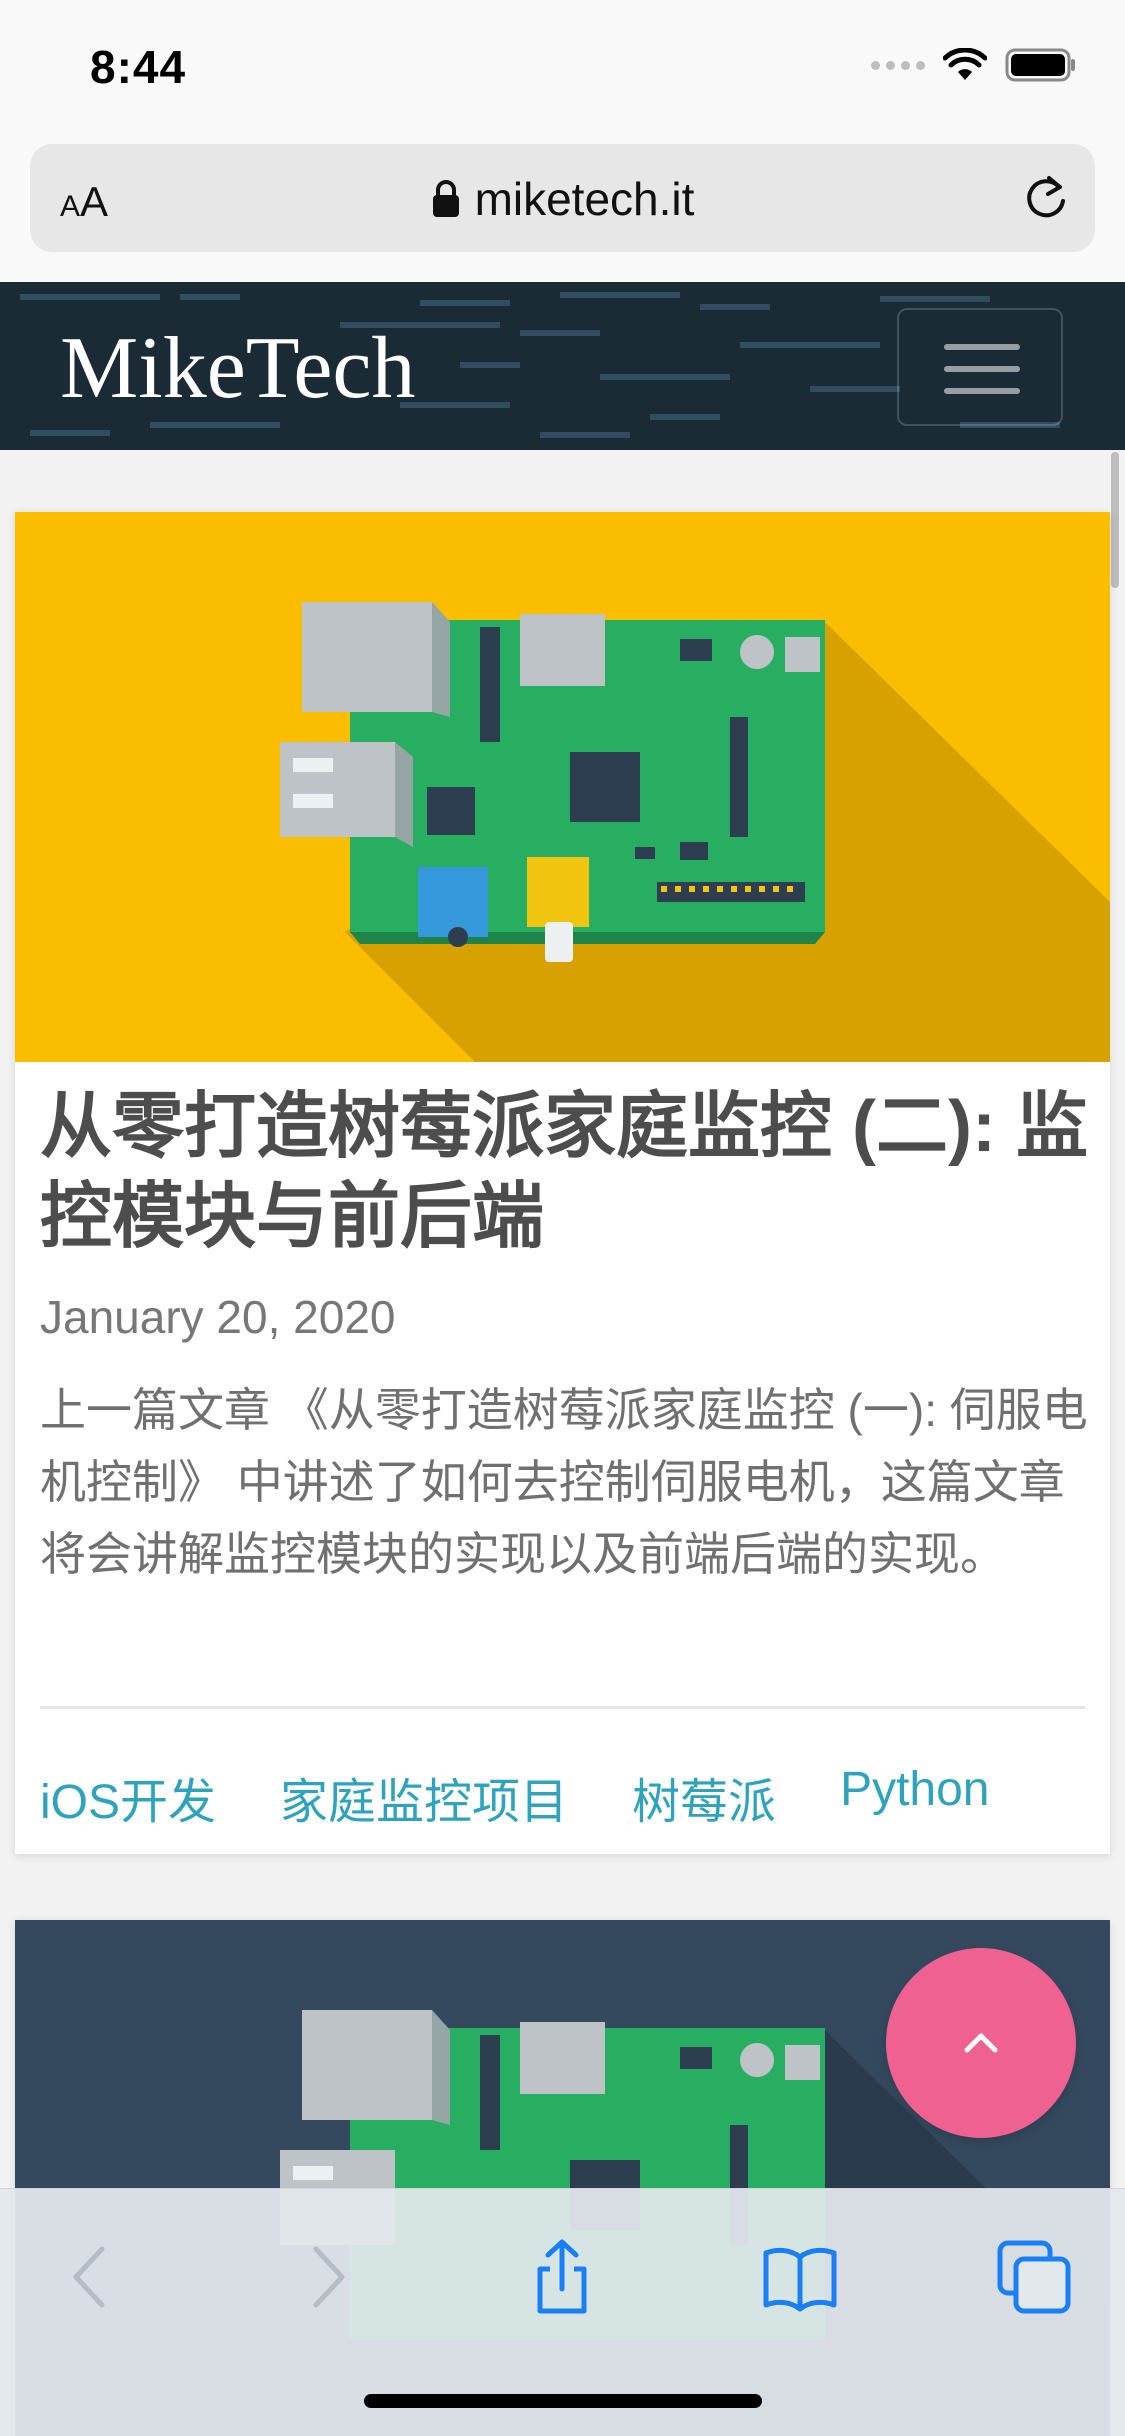  Describe the element at coordinates (562, 69) in the screenshot. I see `status-bar: 8:44` at that location.